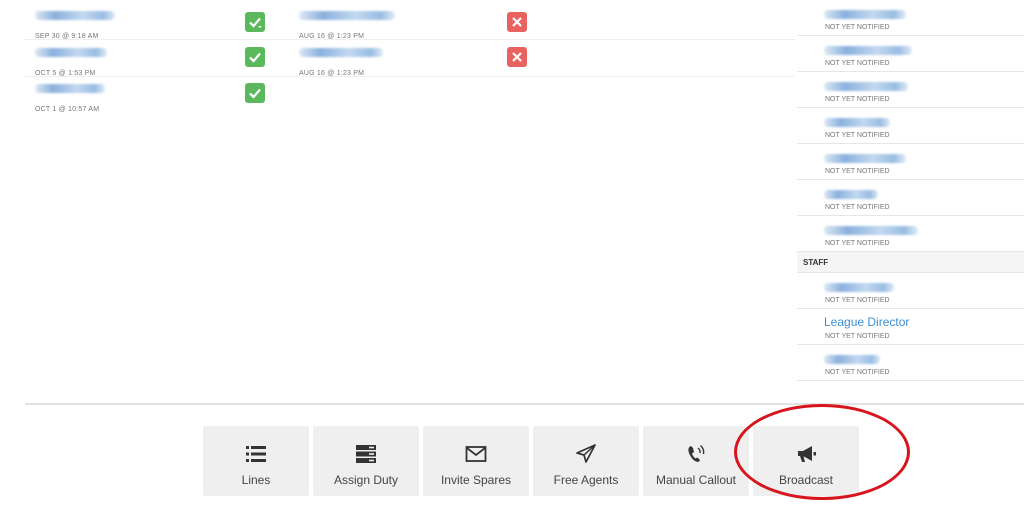 The height and width of the screenshot is (507, 1024). Describe the element at coordinates (75, 27) in the screenshot. I see `player-cell: SEP 30 @ 9:18 AM` at that location.